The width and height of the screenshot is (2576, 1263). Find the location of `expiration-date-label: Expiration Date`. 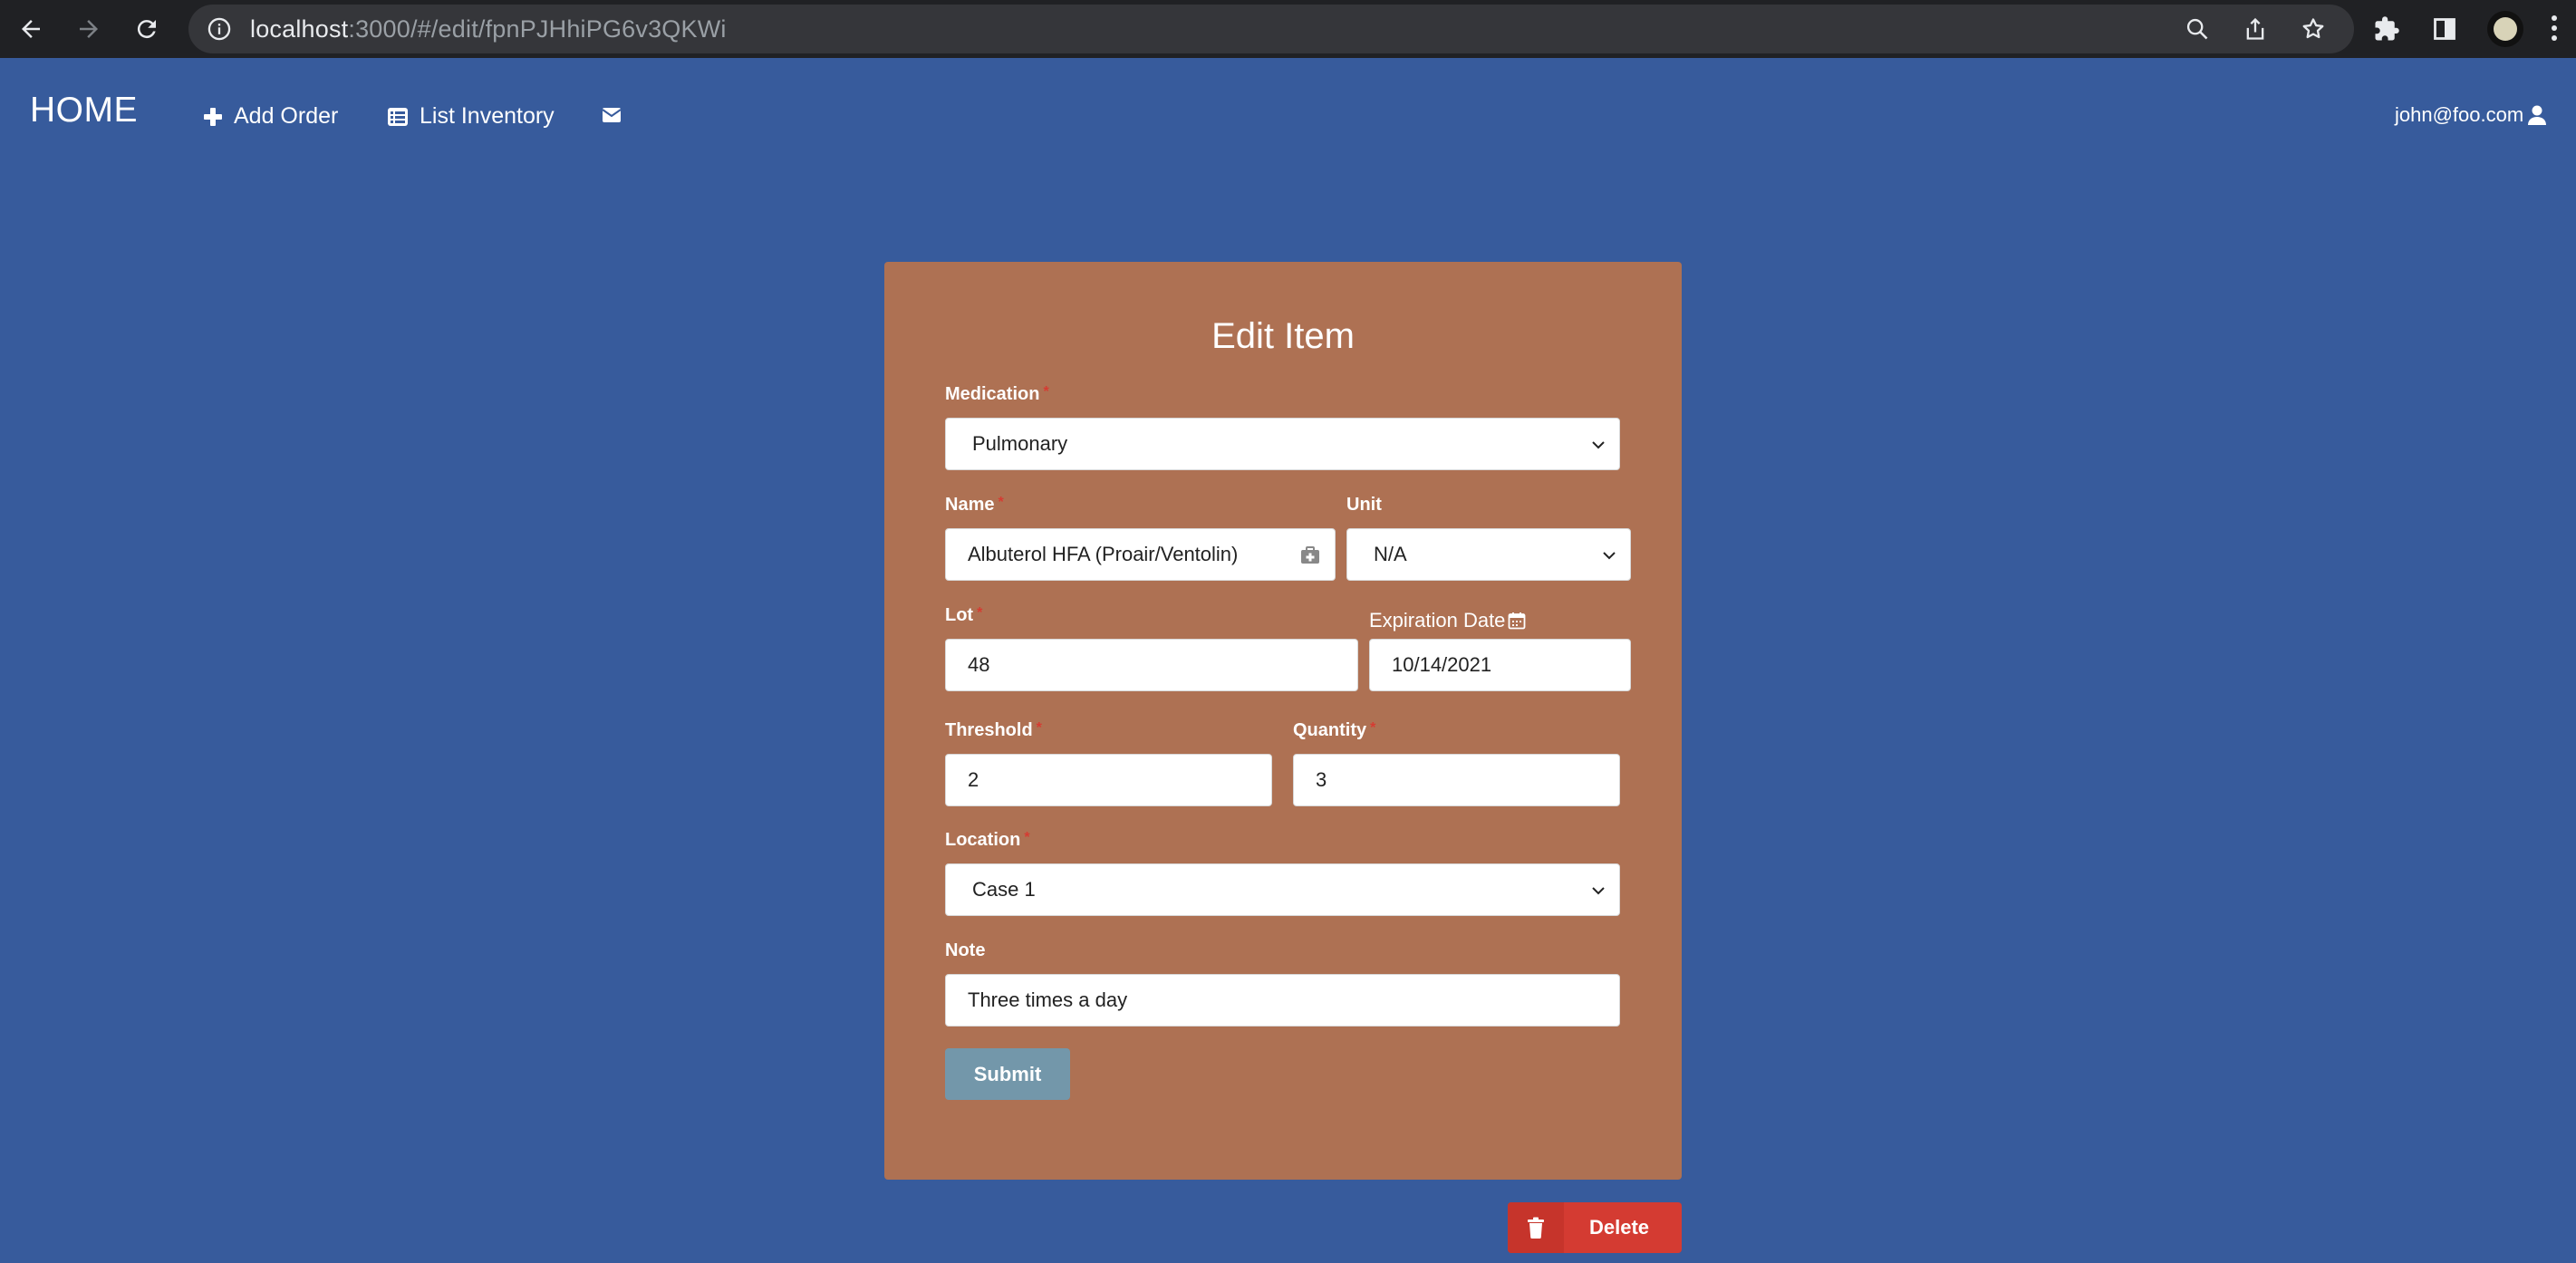

expiration-date-label: Expiration Date is located at coordinates (1447, 620).